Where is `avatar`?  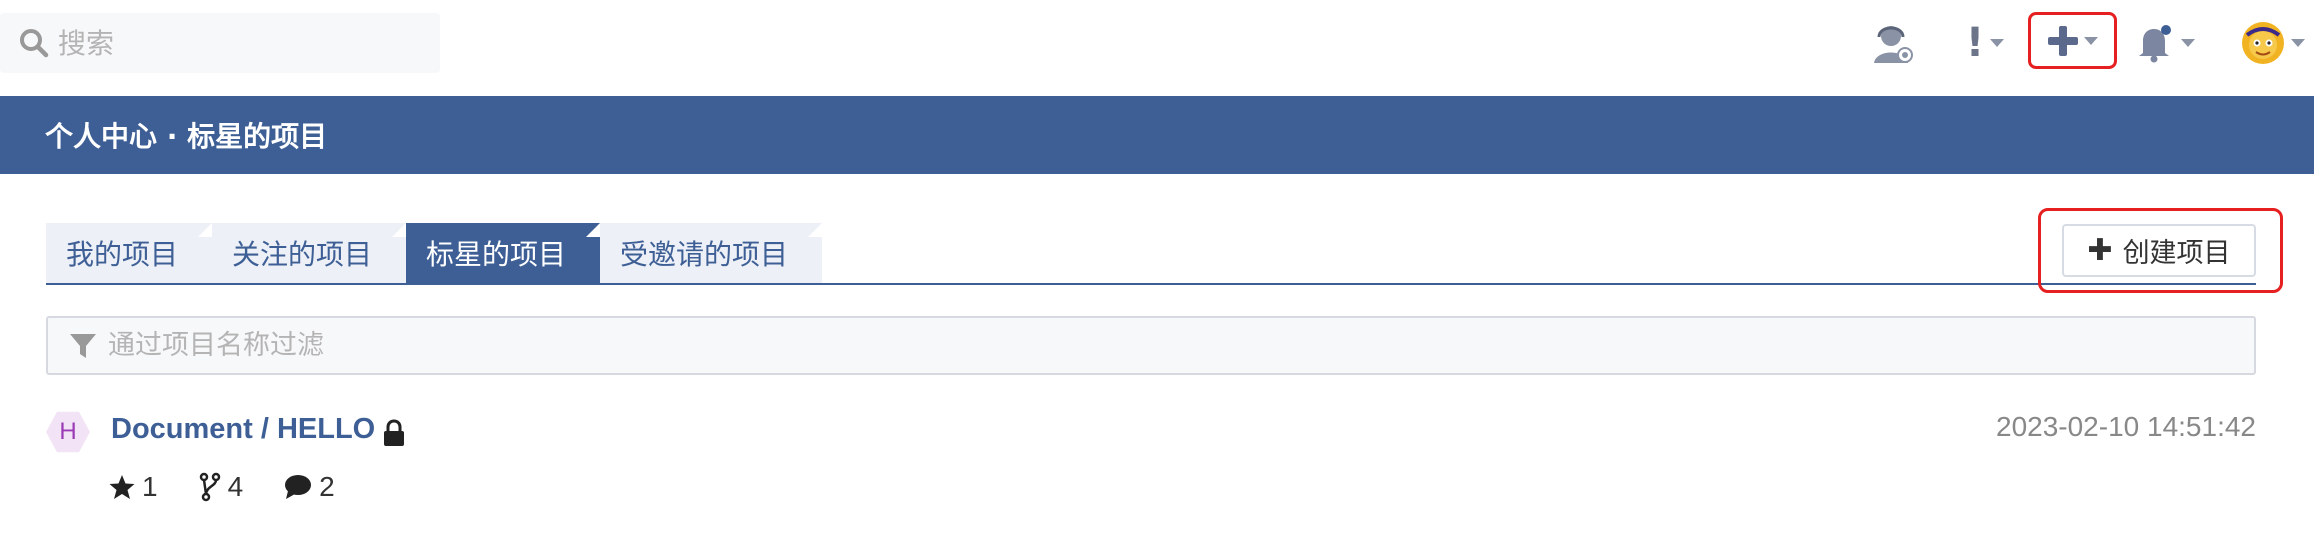
avatar is located at coordinates (2263, 43).